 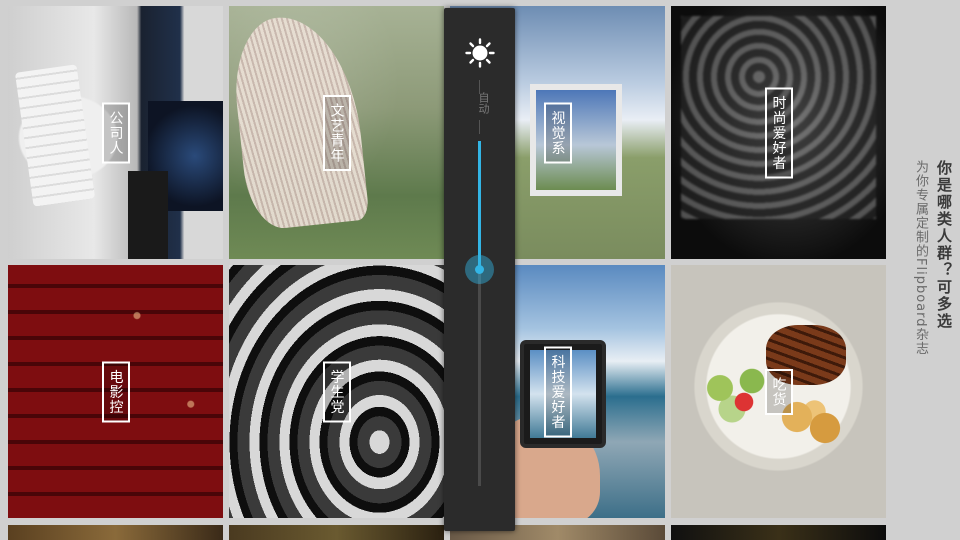 What do you see at coordinates (479, 127) in the screenshot?
I see `divider` at bounding box center [479, 127].